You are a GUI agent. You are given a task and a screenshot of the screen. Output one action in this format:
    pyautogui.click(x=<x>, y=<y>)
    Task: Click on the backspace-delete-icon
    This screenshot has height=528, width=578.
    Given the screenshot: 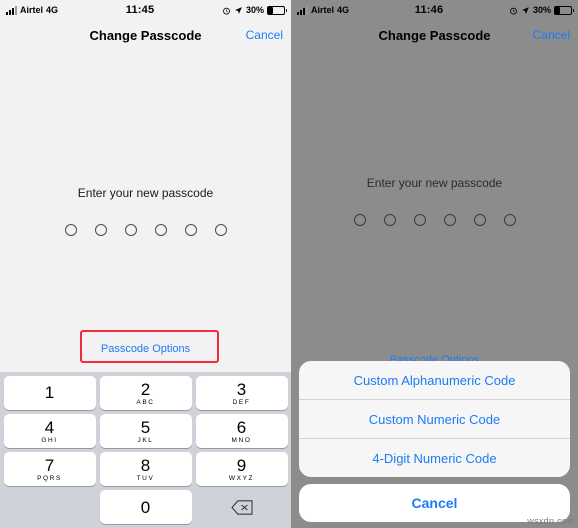 What is the action you would take?
    pyautogui.click(x=241, y=507)
    